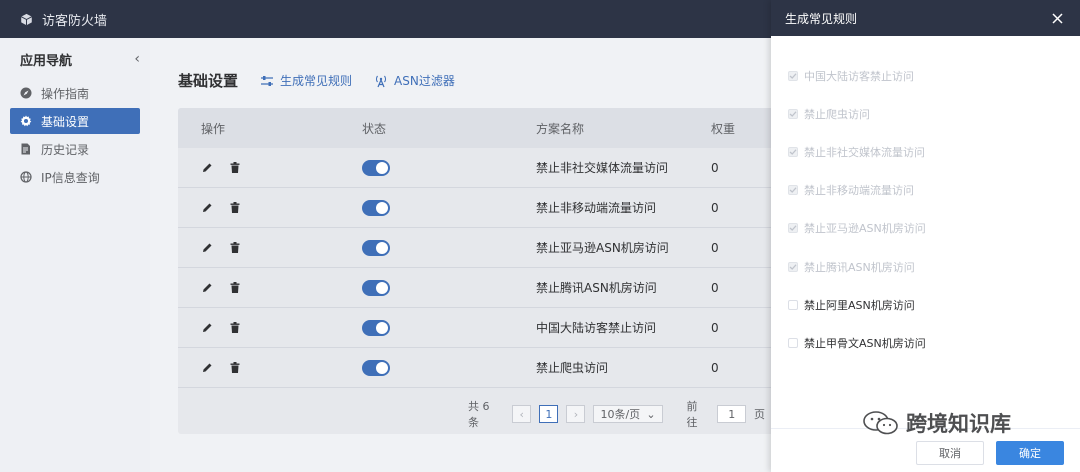 This screenshot has height=472, width=1080. I want to click on panel-title: 生成常见规则, so click(821, 18).